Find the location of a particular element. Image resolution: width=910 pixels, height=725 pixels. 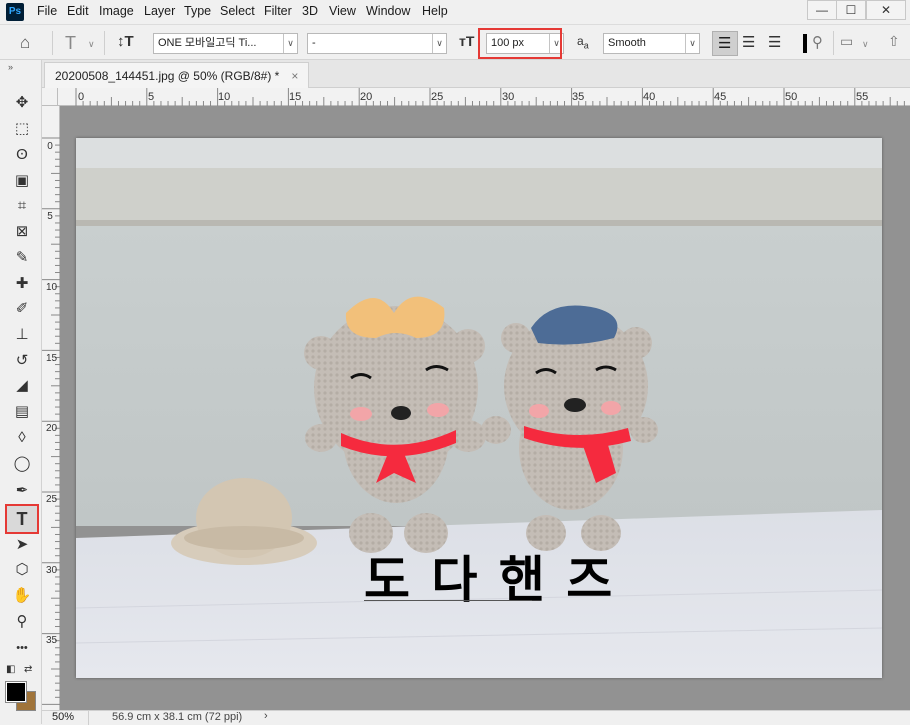

horizontal-ruler: 0 5 10 15 20 25 30 35 40 45 50 55 is located at coordinates (484, 97).